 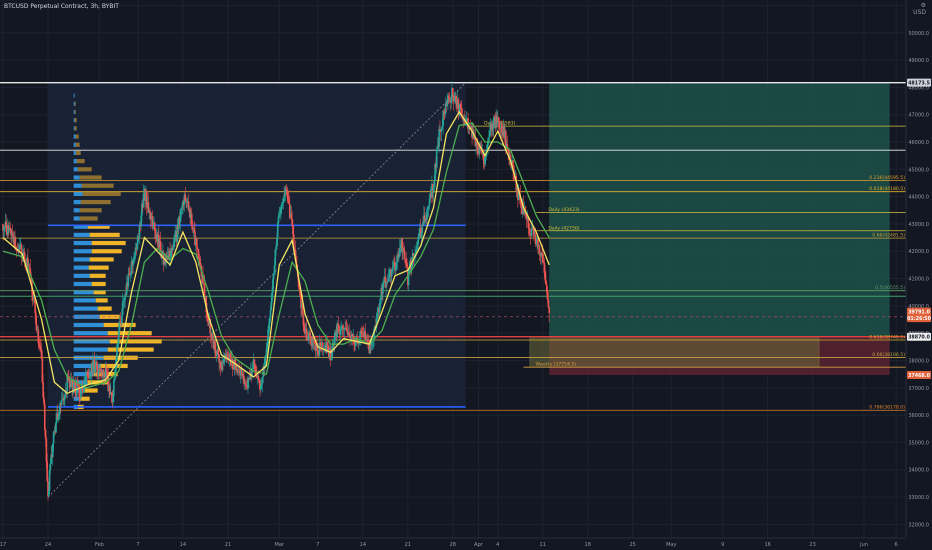 What do you see at coordinates (563, 210) in the screenshot?
I see `level-label: Daily (43423)` at bounding box center [563, 210].